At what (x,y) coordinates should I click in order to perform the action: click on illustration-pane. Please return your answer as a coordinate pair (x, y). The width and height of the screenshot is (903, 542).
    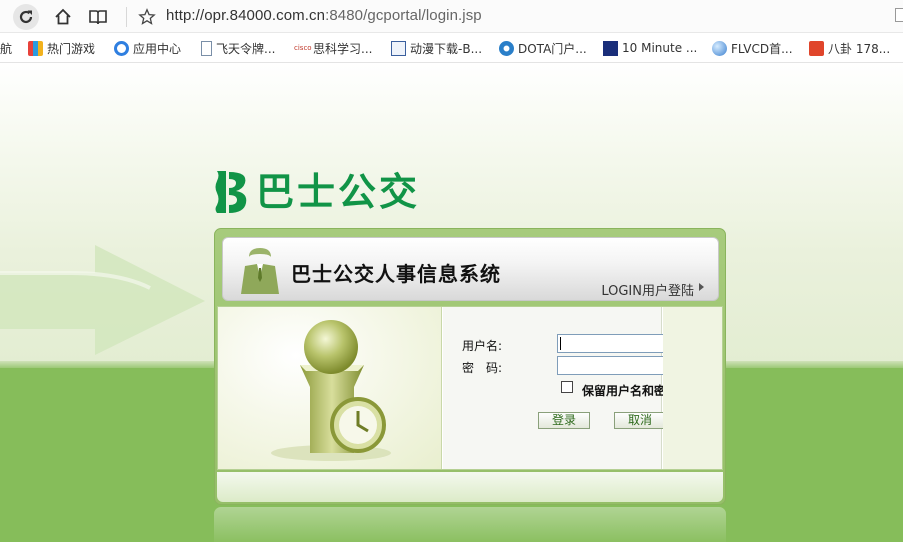
    Looking at the image, I should click on (330, 388).